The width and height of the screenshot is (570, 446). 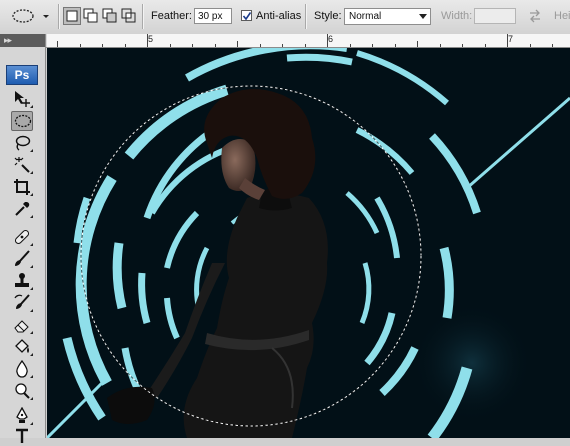 I want to click on swap-width-height-icon, so click(x=535, y=16).